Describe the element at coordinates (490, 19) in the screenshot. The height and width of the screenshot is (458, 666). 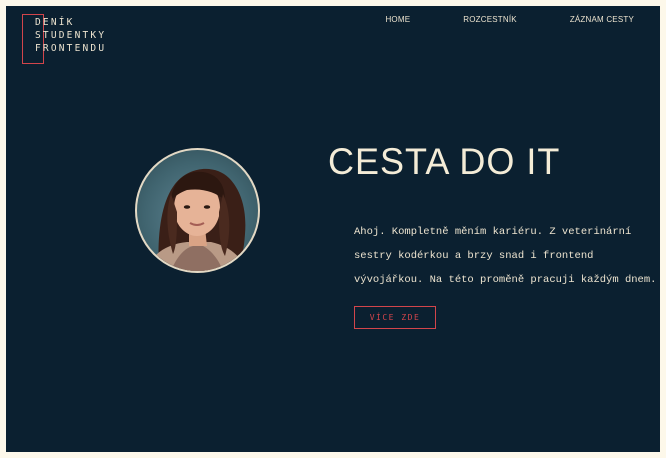
I see `nav-rozcestnik: ROZCESTNÍK` at that location.